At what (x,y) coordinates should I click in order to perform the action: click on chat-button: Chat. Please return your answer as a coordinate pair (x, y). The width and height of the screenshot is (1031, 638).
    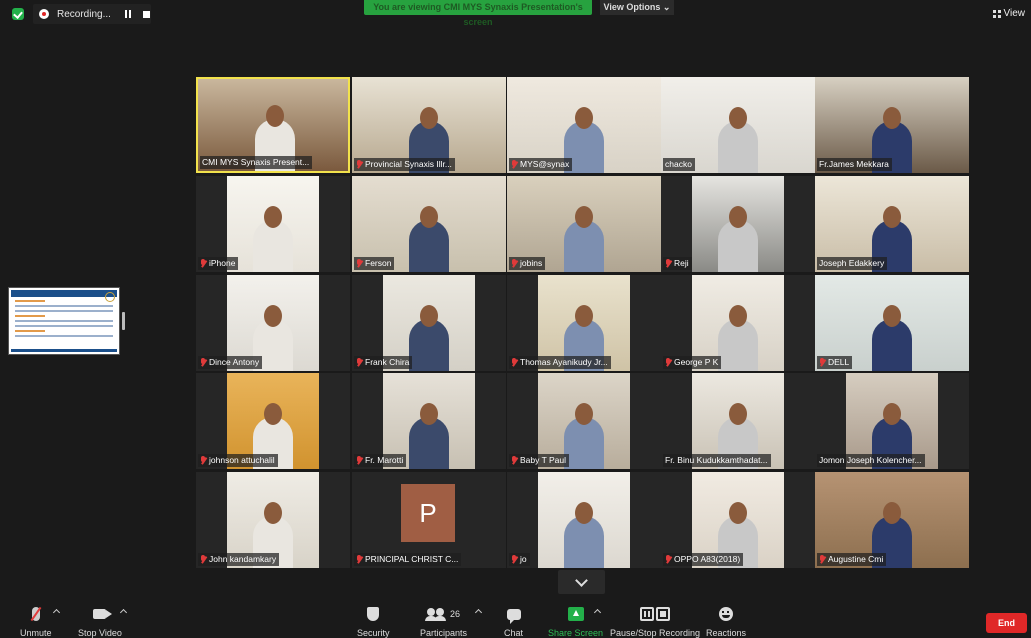
    Looking at the image, I should click on (513, 621).